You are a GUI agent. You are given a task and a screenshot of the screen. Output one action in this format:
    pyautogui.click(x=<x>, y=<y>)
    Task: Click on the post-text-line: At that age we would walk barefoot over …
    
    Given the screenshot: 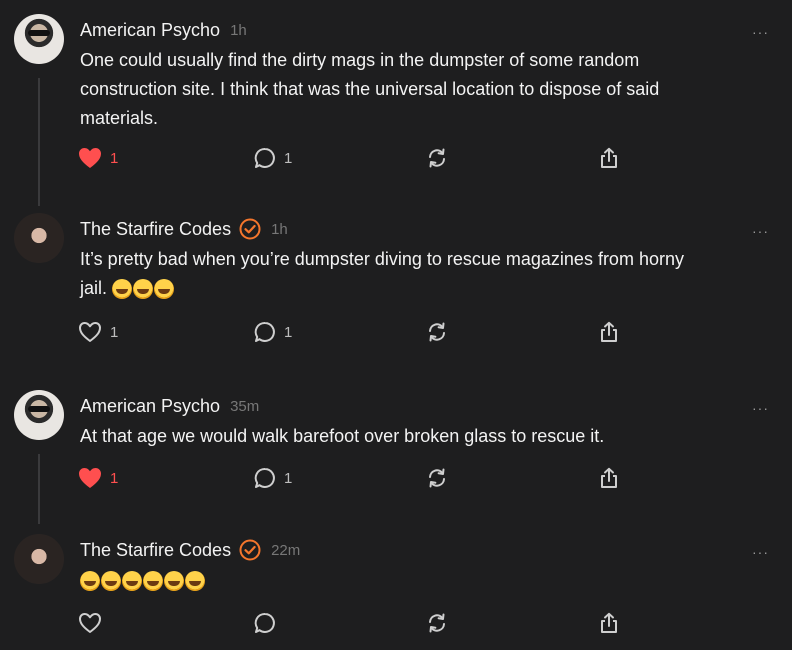 What is the action you would take?
    pyautogui.click(x=342, y=436)
    